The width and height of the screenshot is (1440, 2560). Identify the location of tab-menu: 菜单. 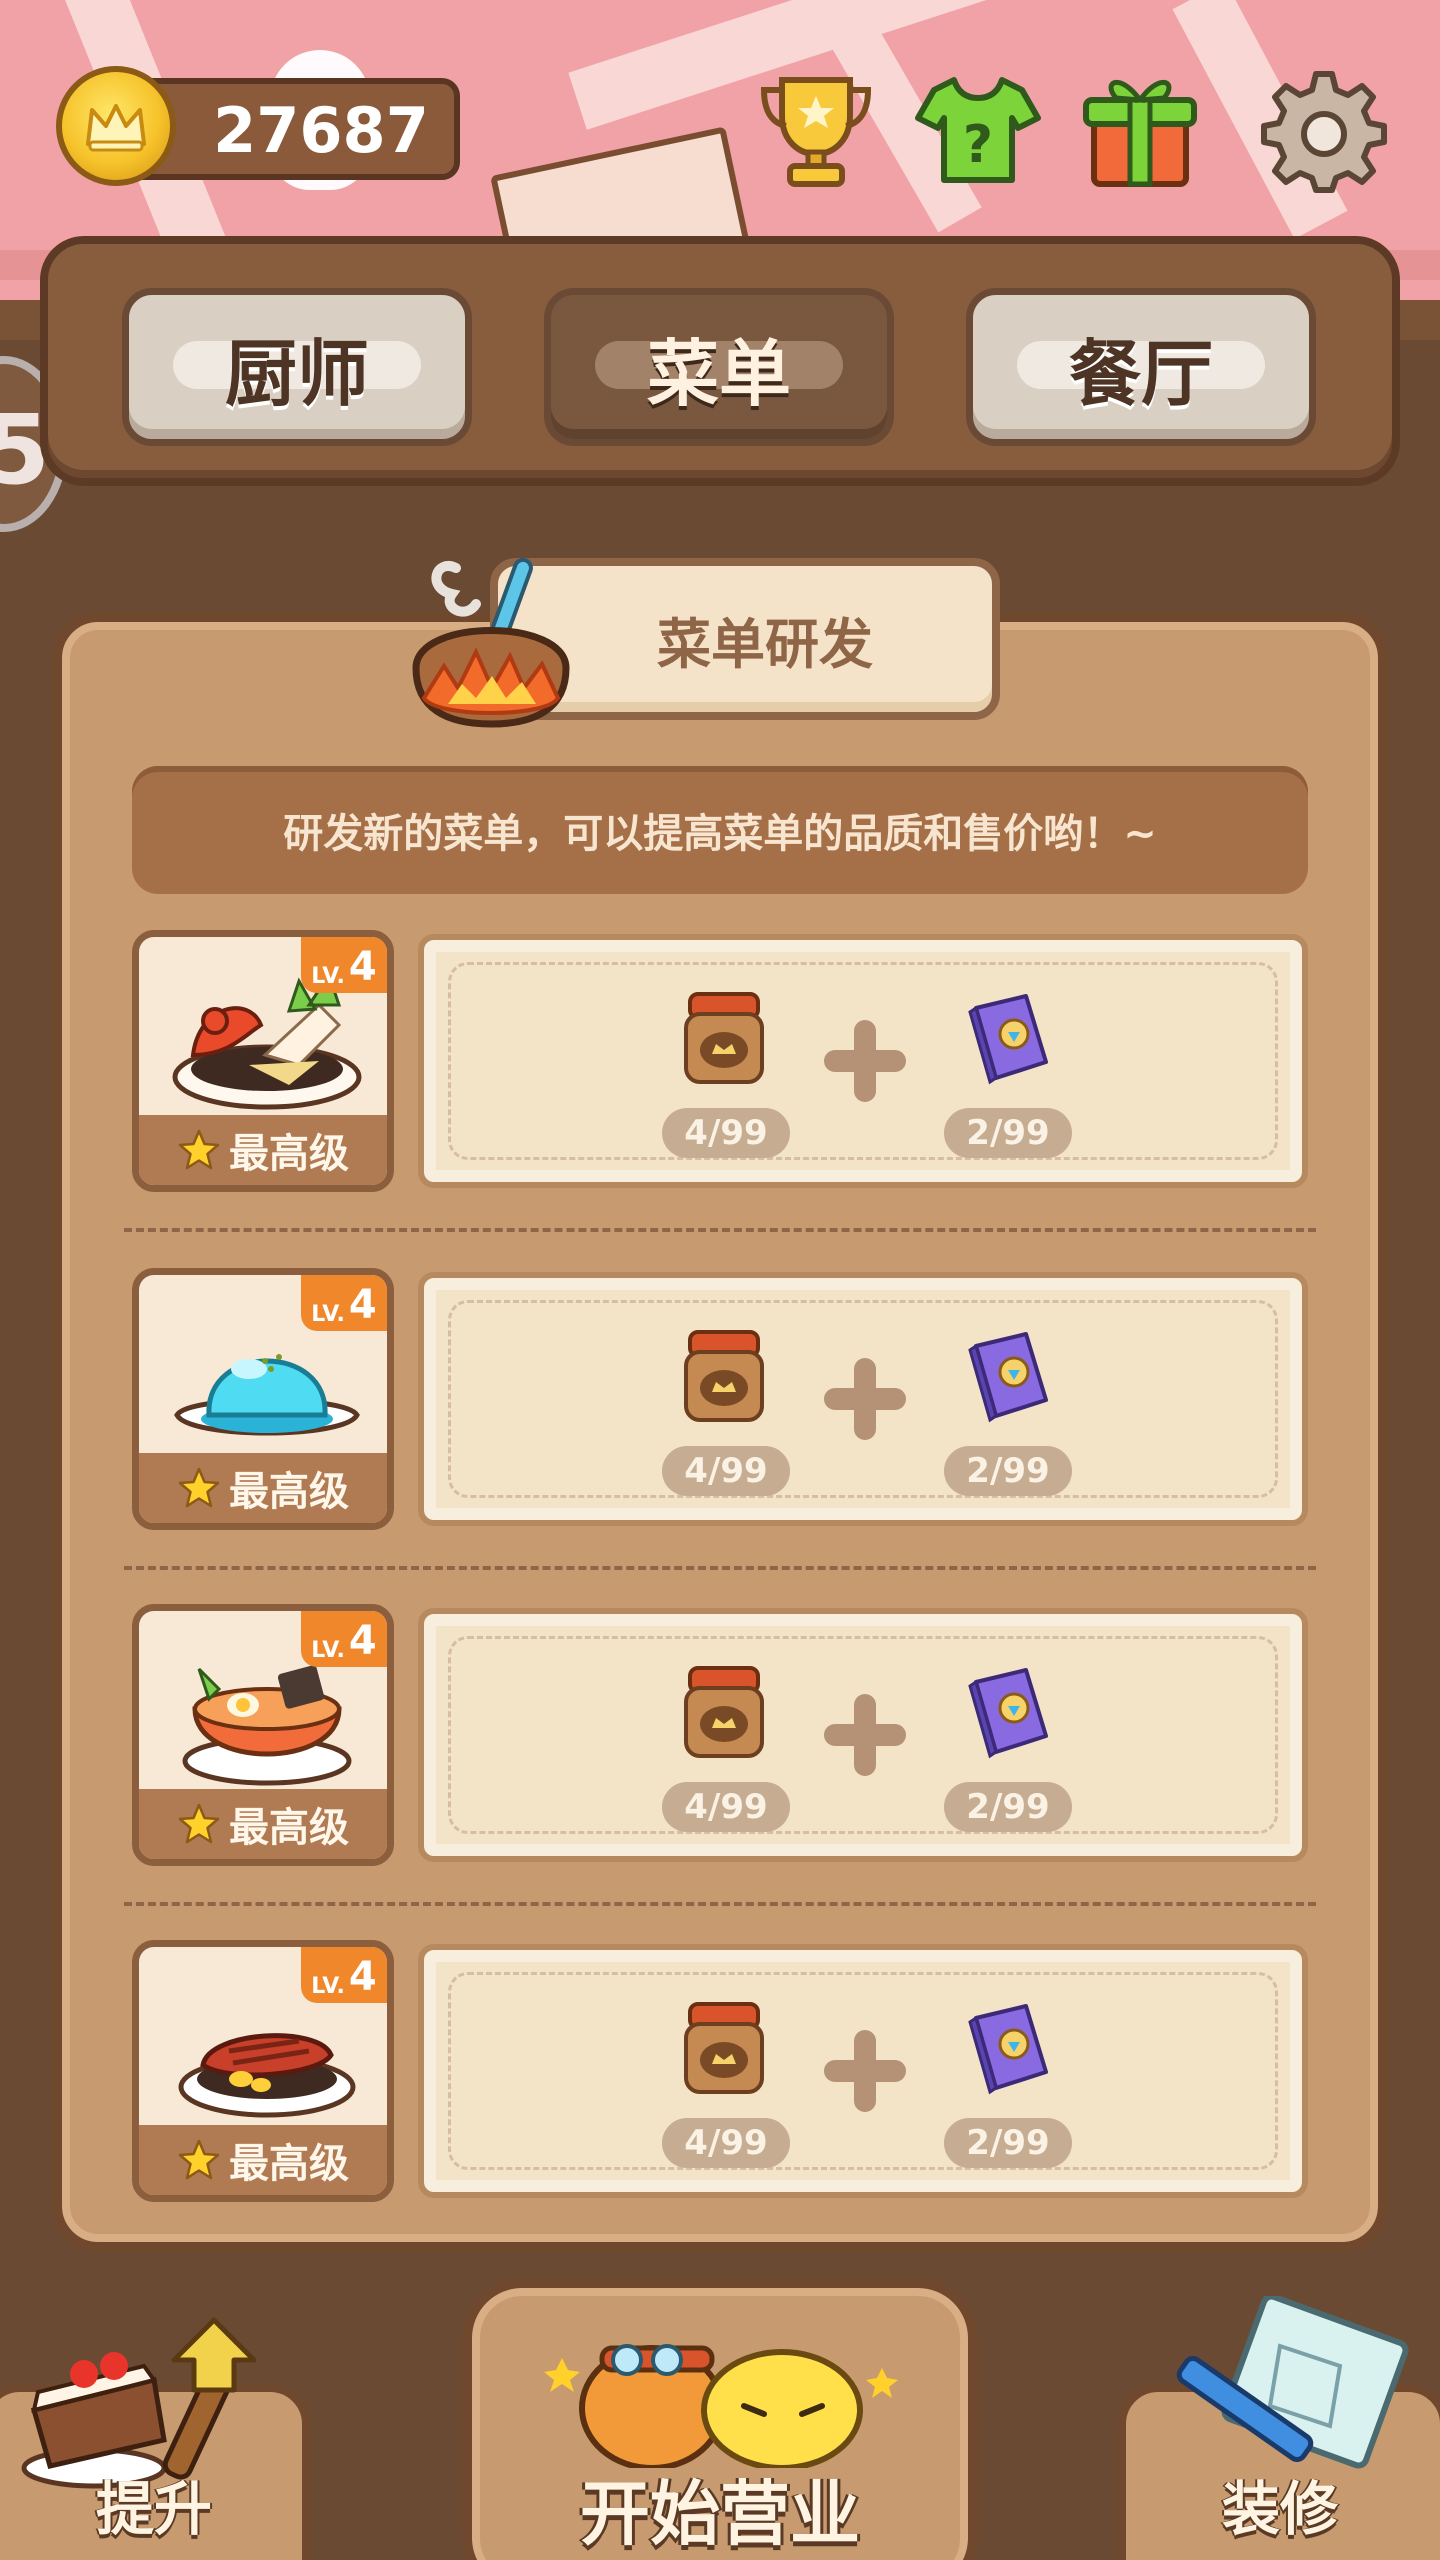
(719, 367).